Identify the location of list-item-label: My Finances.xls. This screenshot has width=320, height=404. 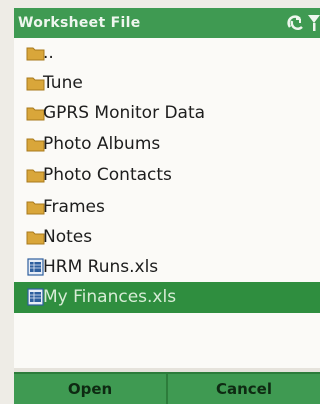
(110, 297).